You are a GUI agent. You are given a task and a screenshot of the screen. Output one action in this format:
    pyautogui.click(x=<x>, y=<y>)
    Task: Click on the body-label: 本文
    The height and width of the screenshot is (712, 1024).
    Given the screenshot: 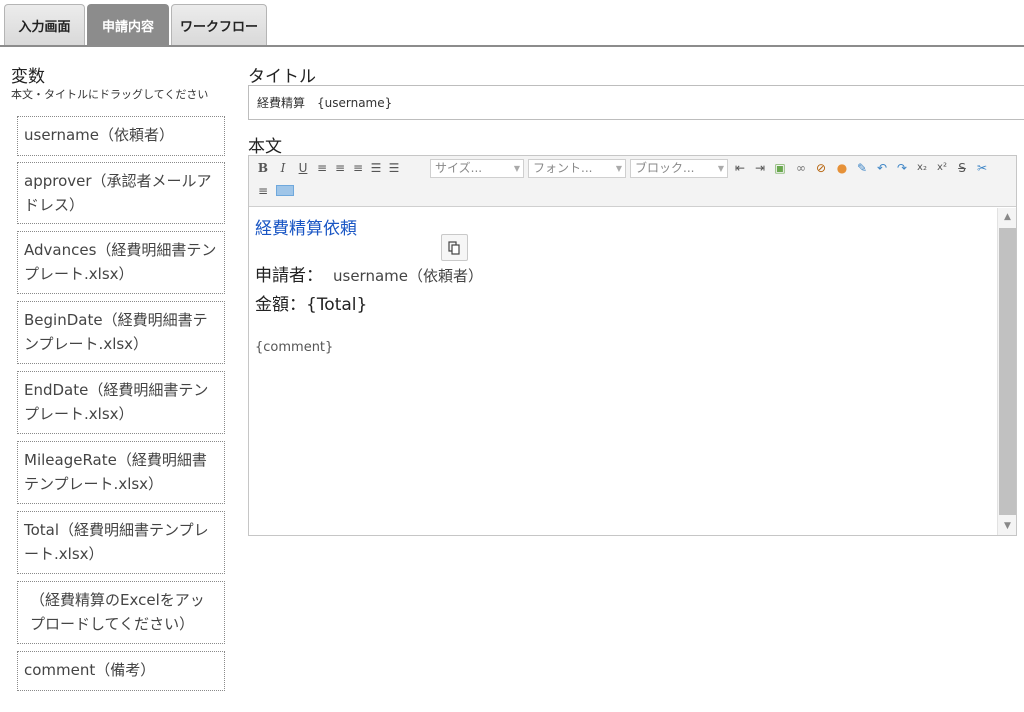 What is the action you would take?
    pyautogui.click(x=265, y=147)
    